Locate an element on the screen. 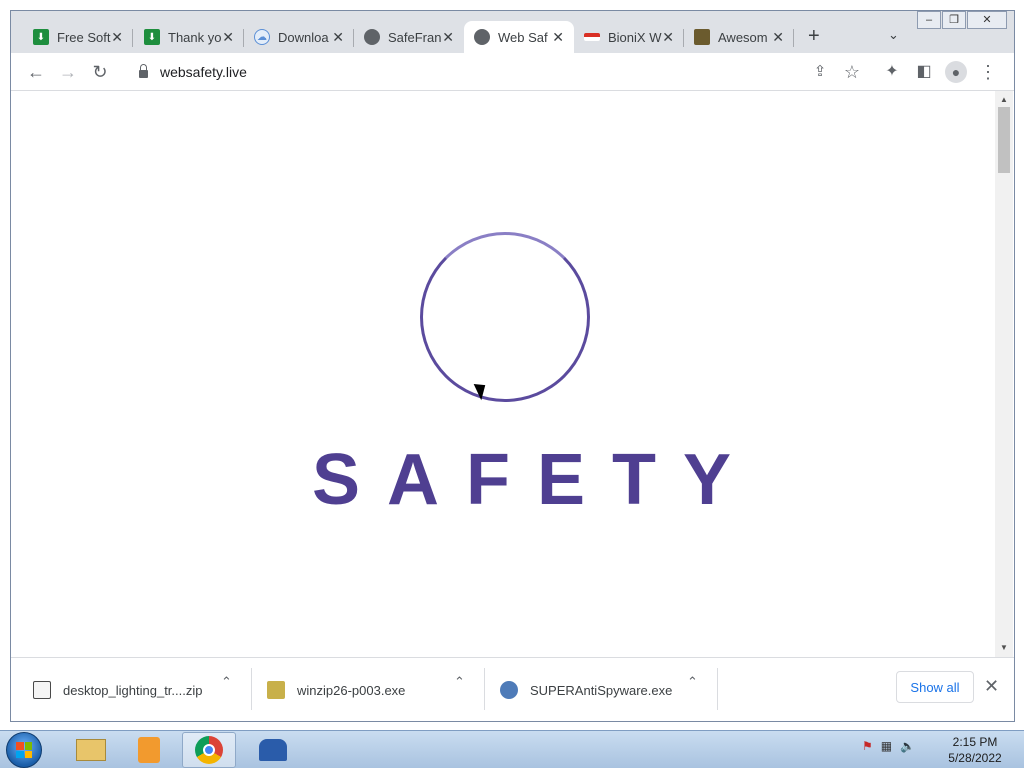  share-icon: ⇪ is located at coordinates (820, 72).